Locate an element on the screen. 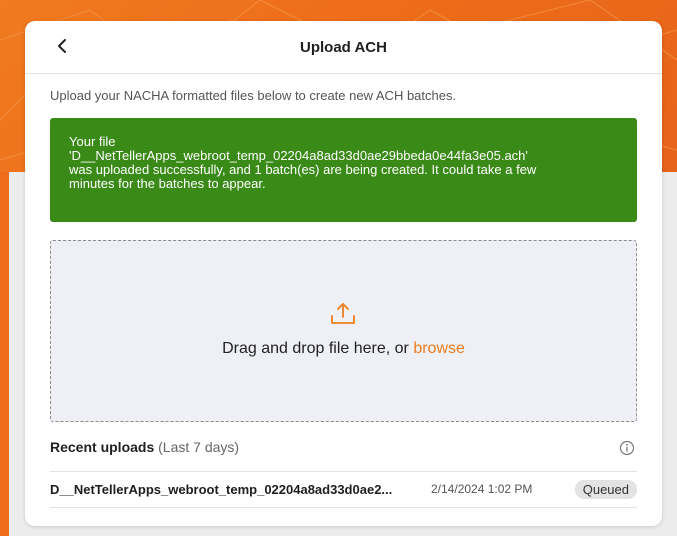 The image size is (677, 536). back-button is located at coordinates (63, 46).